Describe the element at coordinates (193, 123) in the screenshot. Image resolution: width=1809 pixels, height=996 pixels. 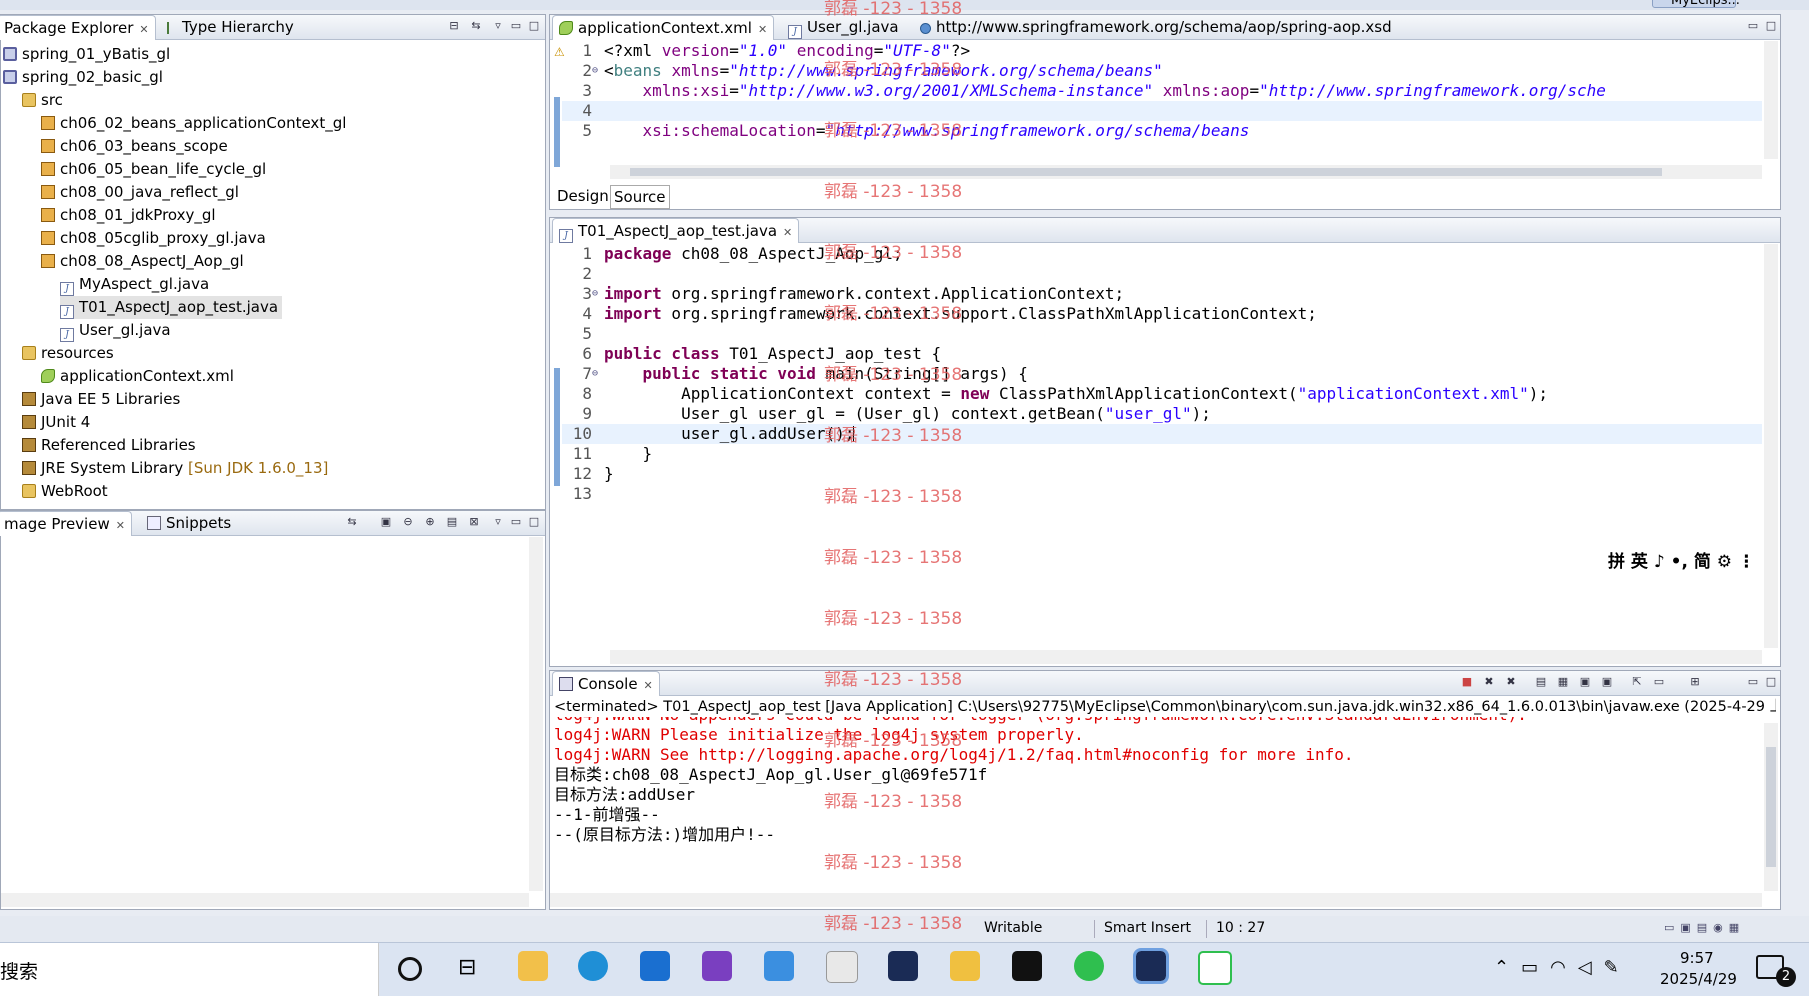
I see `tree-item: ch06_02_beans_applicationContext_gl` at that location.